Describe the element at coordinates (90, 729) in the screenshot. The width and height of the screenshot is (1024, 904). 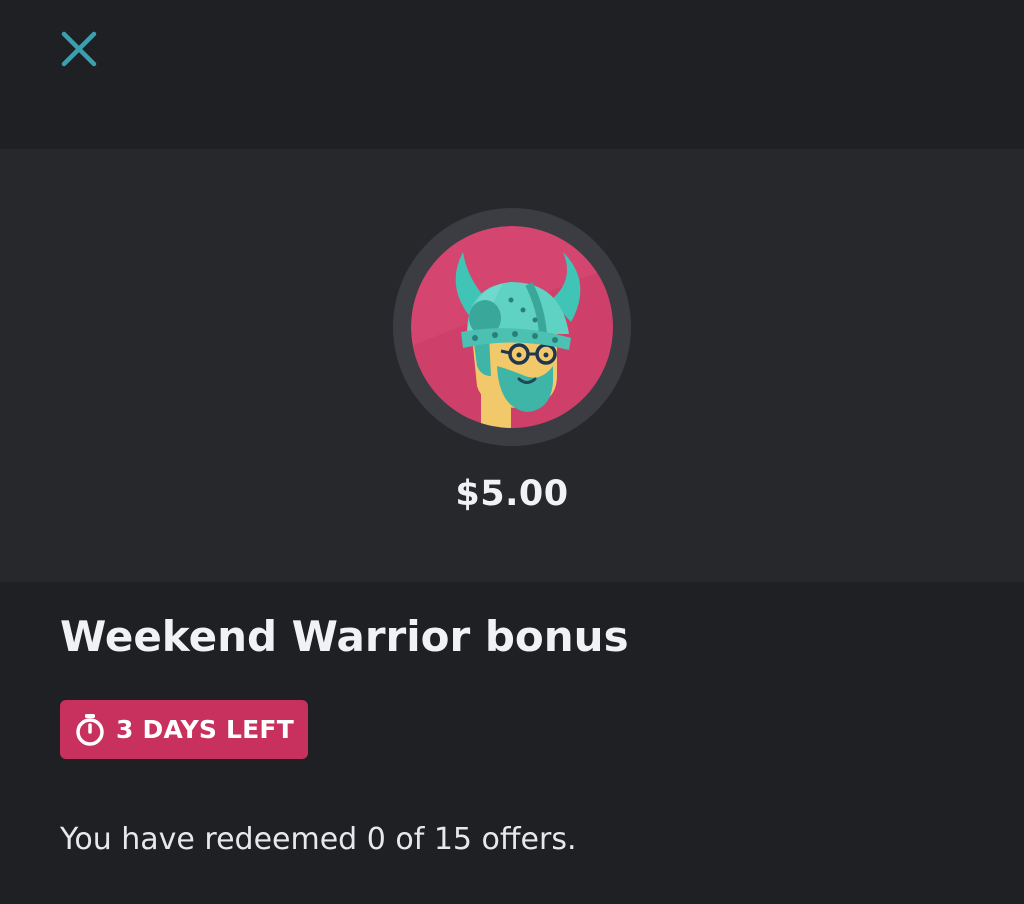
I see `stopwatch-icon` at that location.